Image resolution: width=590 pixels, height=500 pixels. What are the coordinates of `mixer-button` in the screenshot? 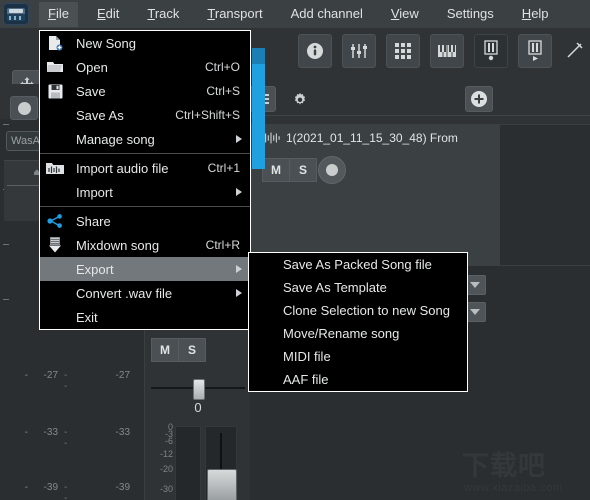 It's located at (359, 51).